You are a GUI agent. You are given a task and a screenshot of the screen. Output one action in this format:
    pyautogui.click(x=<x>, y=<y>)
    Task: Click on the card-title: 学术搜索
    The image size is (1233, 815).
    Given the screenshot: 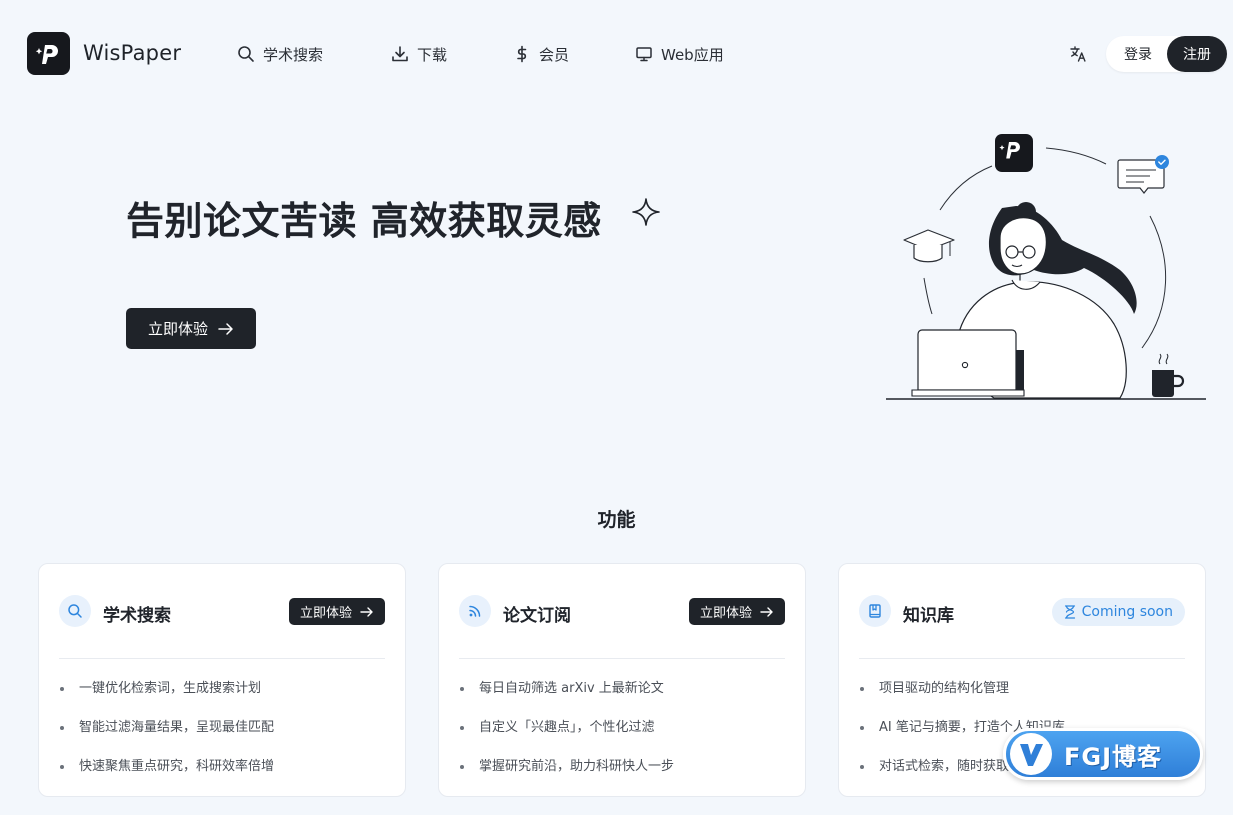 What is the action you would take?
    pyautogui.click(x=137, y=616)
    